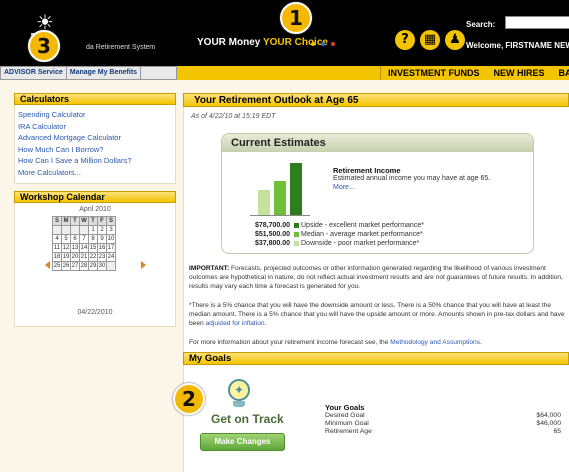 The image size is (569, 472). What do you see at coordinates (75, 247) in the screenshot?
I see `calendar-day: 13` at bounding box center [75, 247].